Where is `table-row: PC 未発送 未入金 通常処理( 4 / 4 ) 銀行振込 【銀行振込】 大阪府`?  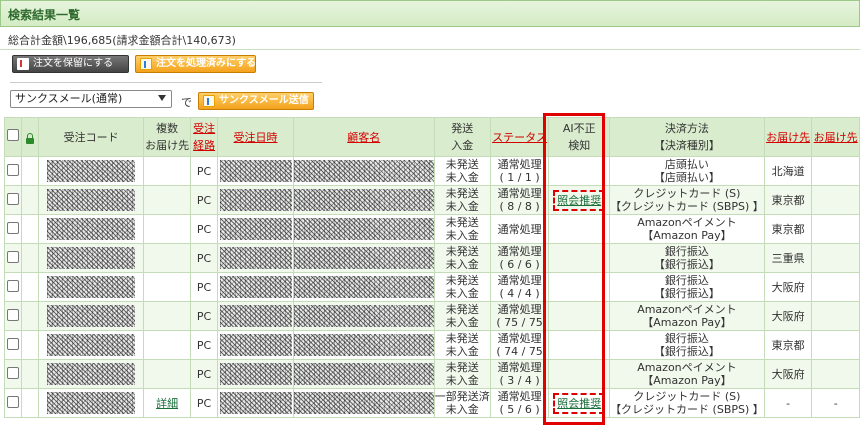
table-row: PC 未発送 未入金 通常処理( 4 / 4 ) 銀行振込 【銀行振込】 大阪府 is located at coordinates (431, 287).